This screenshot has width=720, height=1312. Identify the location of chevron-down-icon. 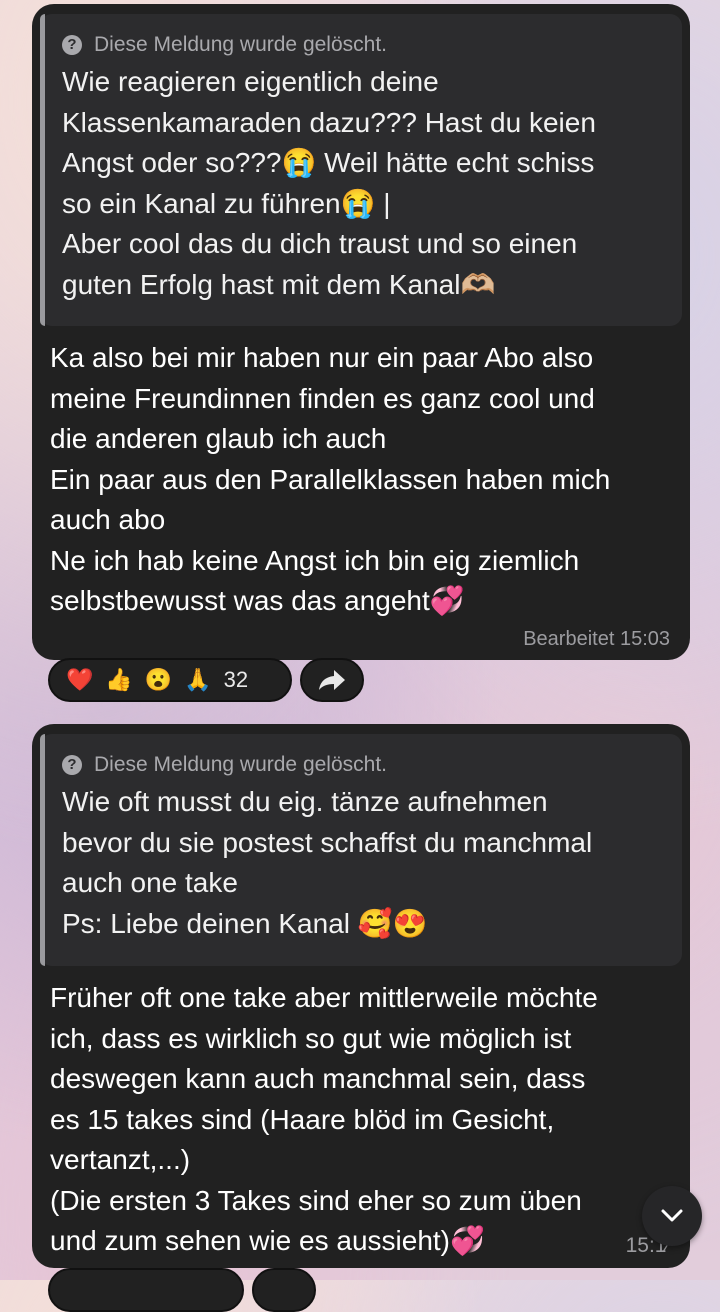
(672, 1215).